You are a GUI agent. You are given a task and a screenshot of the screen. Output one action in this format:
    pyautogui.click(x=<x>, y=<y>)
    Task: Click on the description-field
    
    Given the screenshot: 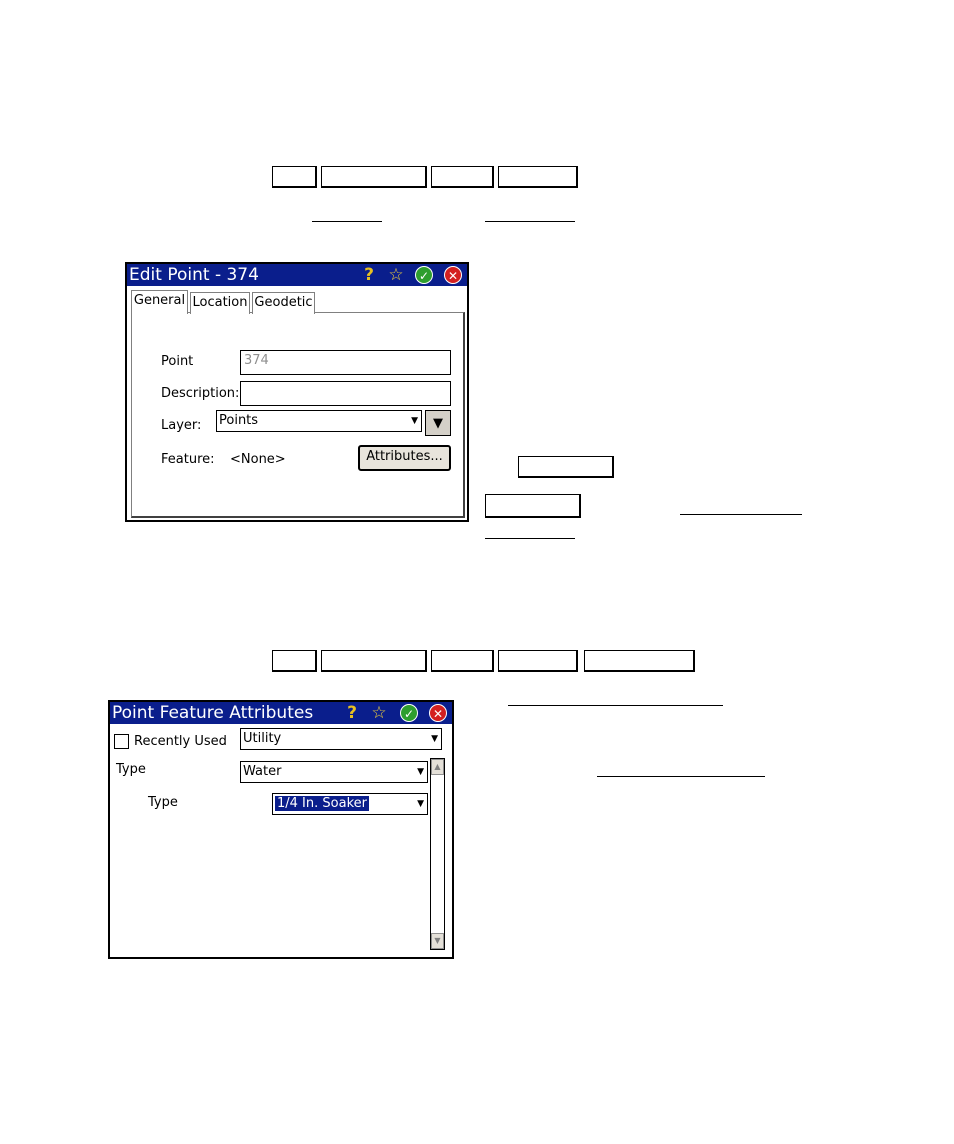 What is the action you would take?
    pyautogui.click(x=345, y=393)
    